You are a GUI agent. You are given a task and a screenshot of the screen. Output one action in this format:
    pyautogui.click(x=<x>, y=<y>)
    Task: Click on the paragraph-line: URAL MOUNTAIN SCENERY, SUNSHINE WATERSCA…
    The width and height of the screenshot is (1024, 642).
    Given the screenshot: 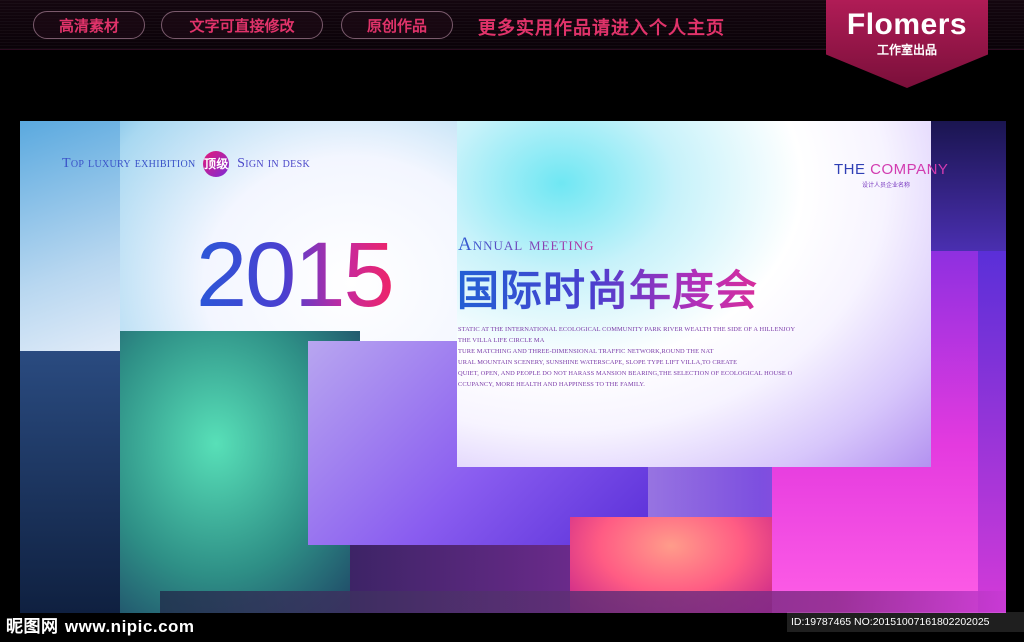 What is the action you would take?
    pyautogui.click(x=598, y=362)
    